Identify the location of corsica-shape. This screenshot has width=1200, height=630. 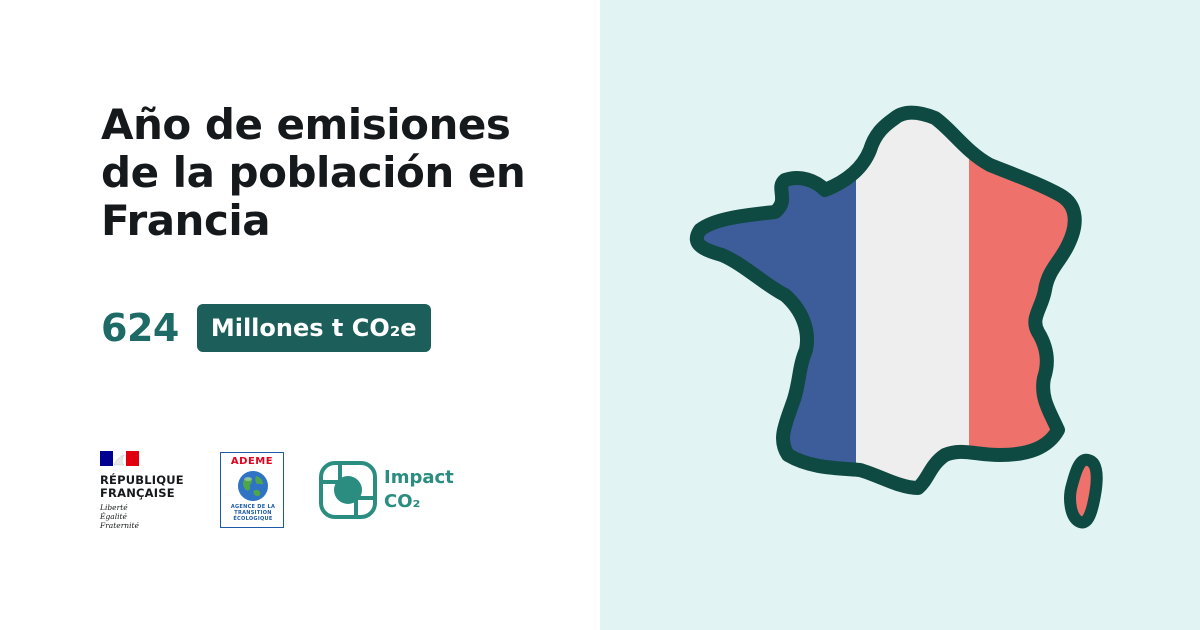
(1083, 491).